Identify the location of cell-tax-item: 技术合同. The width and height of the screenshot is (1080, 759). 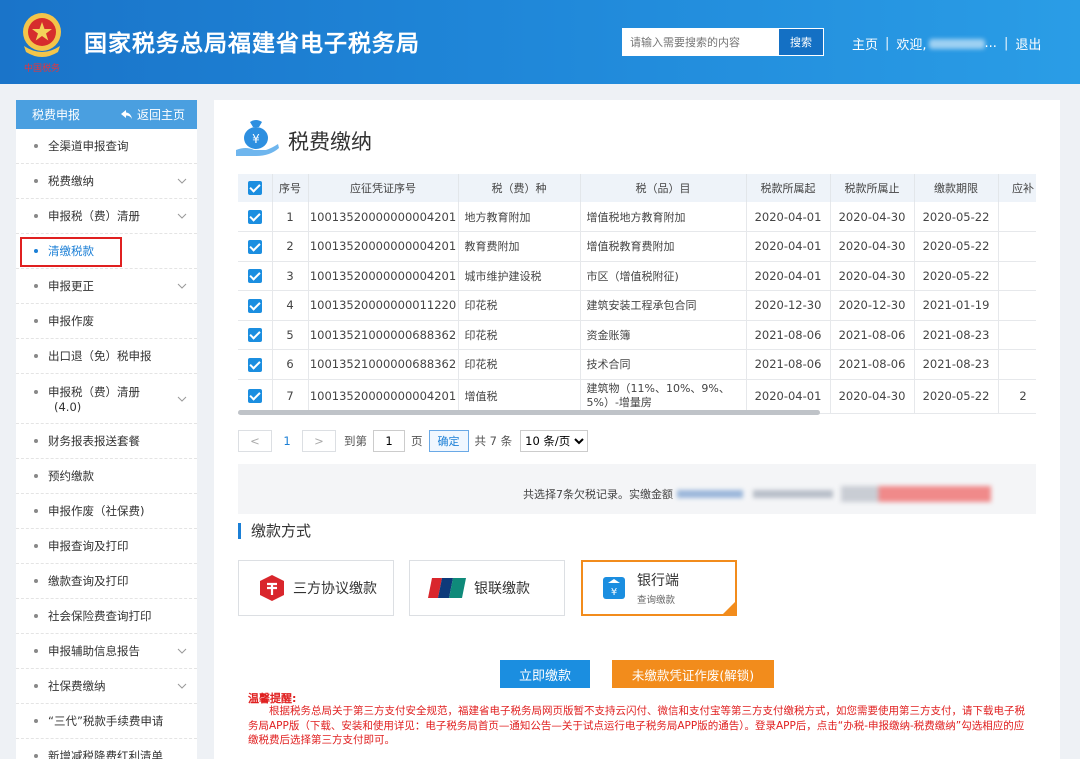
(663, 364).